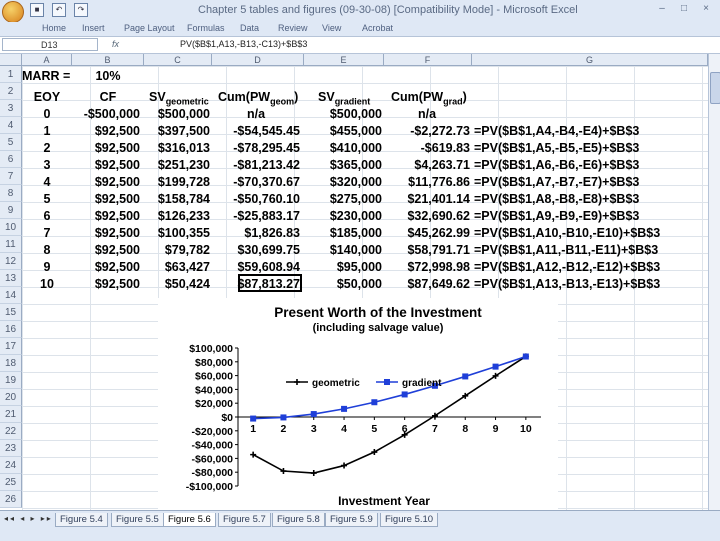 The width and height of the screenshot is (720, 541). I want to click on cell-marr-value: 10%, so click(108, 76).